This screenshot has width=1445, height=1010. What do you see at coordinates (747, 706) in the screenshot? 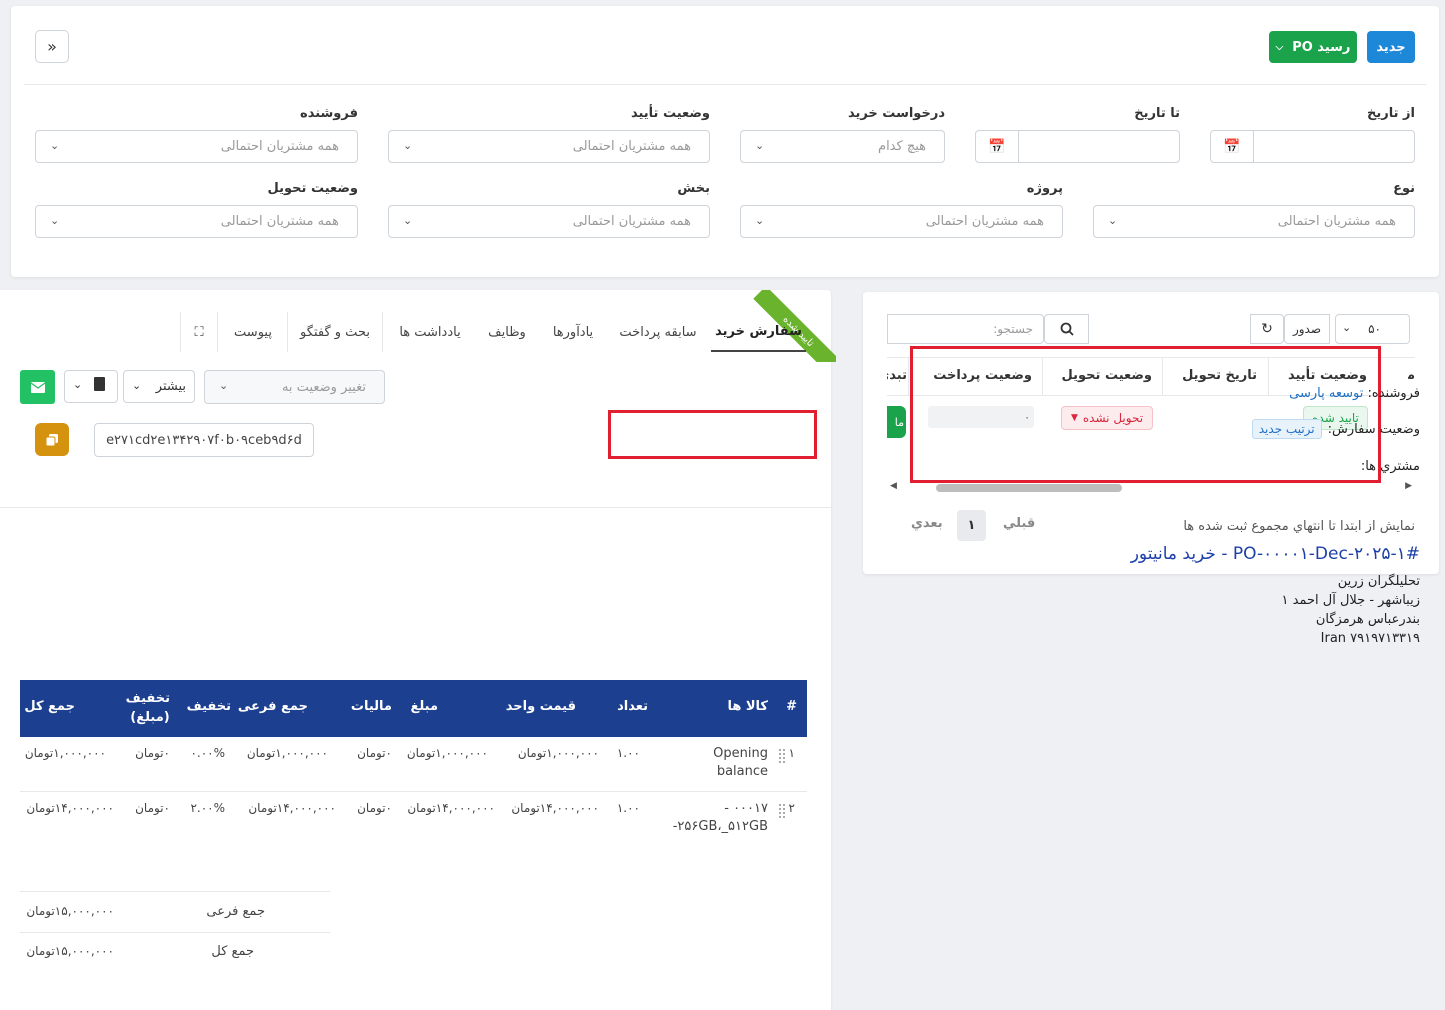
I see `th-items: کالا ها` at bounding box center [747, 706].